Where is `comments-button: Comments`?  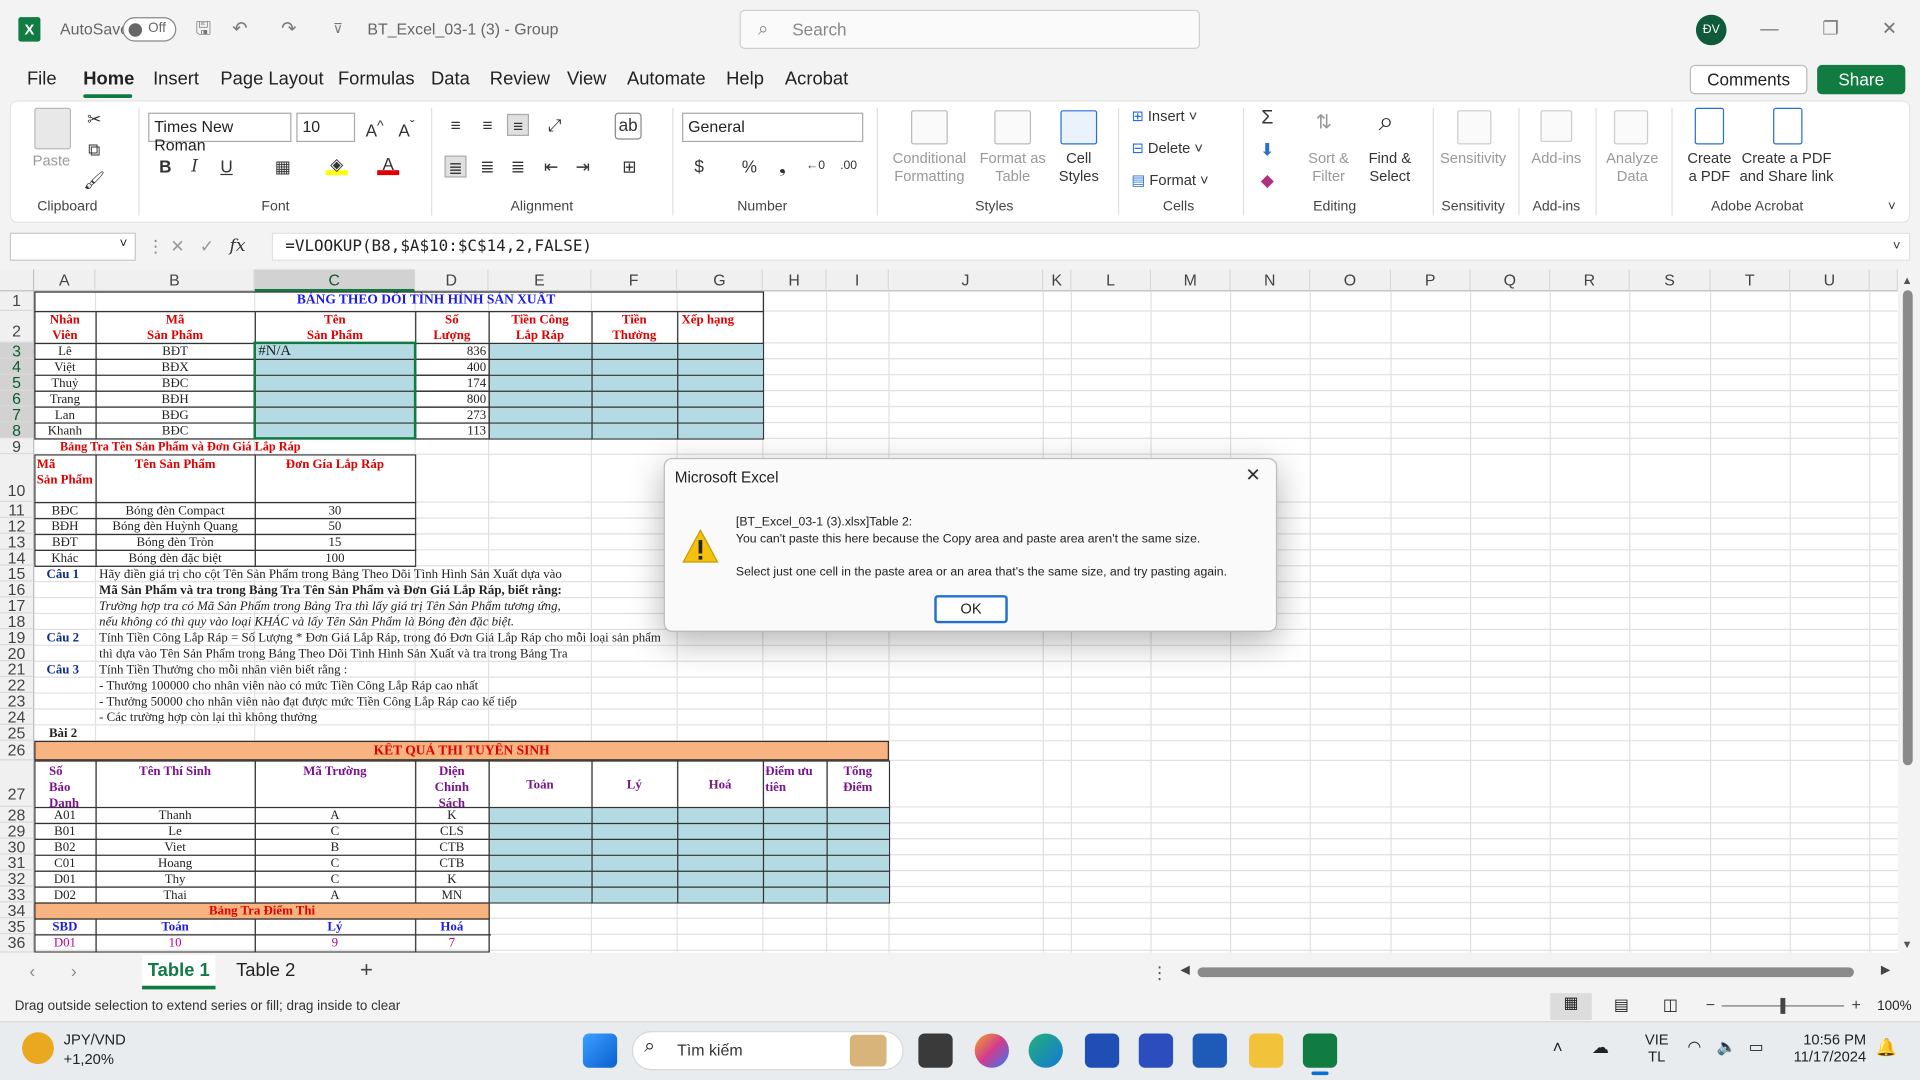
comments-button: Comments is located at coordinates (1748, 79).